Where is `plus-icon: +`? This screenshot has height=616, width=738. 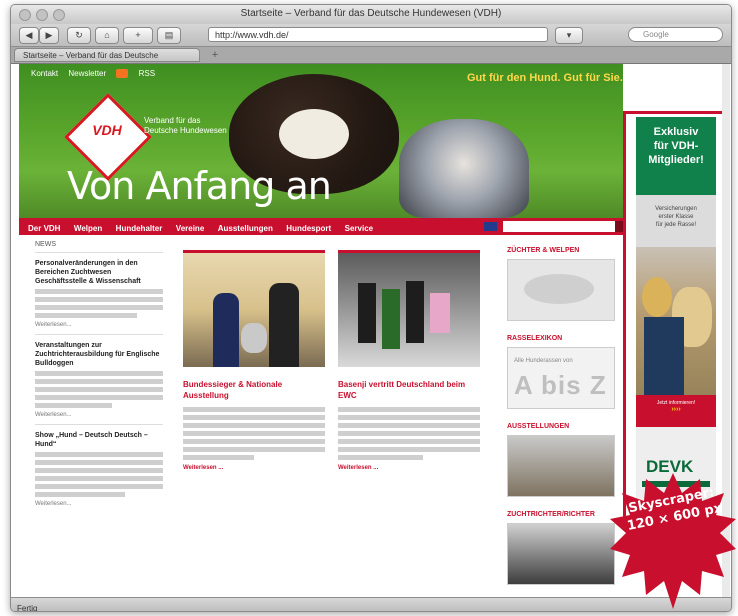
plus-icon: + is located at coordinates (138, 35).